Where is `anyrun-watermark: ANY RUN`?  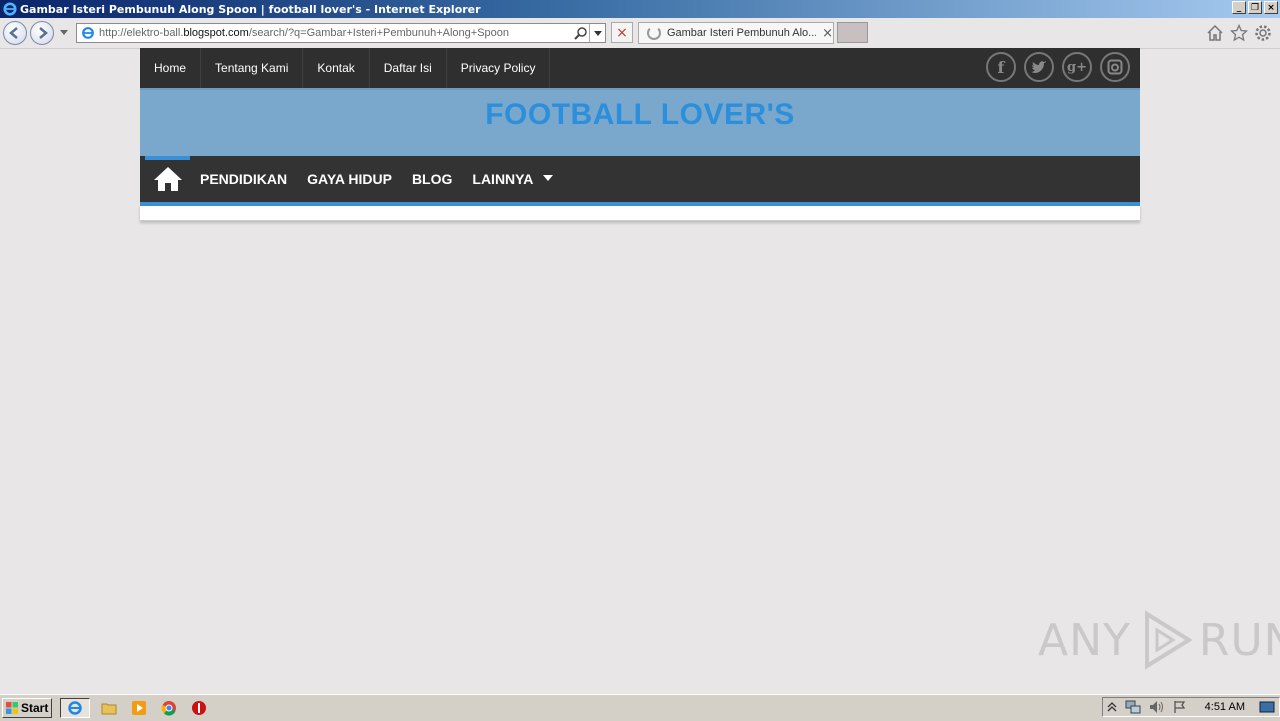
anyrun-watermark: ANY RUN is located at coordinates (1159, 640).